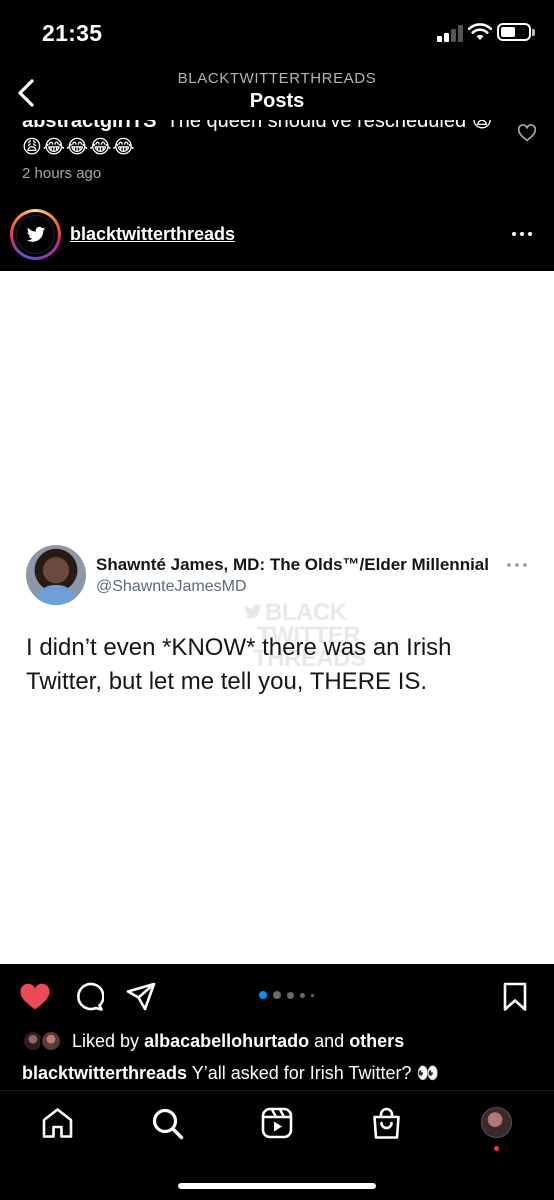  What do you see at coordinates (89, 997) in the screenshot?
I see `comment-icon` at bounding box center [89, 997].